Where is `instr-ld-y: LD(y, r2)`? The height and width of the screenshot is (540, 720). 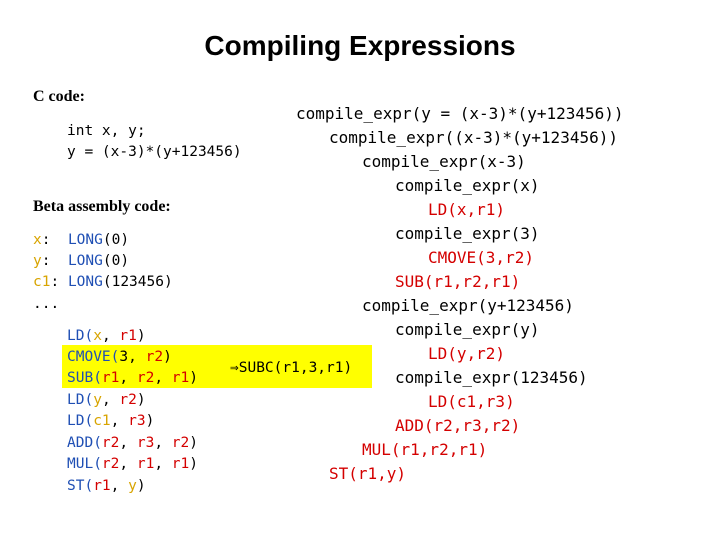 instr-ld-y: LD(y, r2) is located at coordinates (106, 400).